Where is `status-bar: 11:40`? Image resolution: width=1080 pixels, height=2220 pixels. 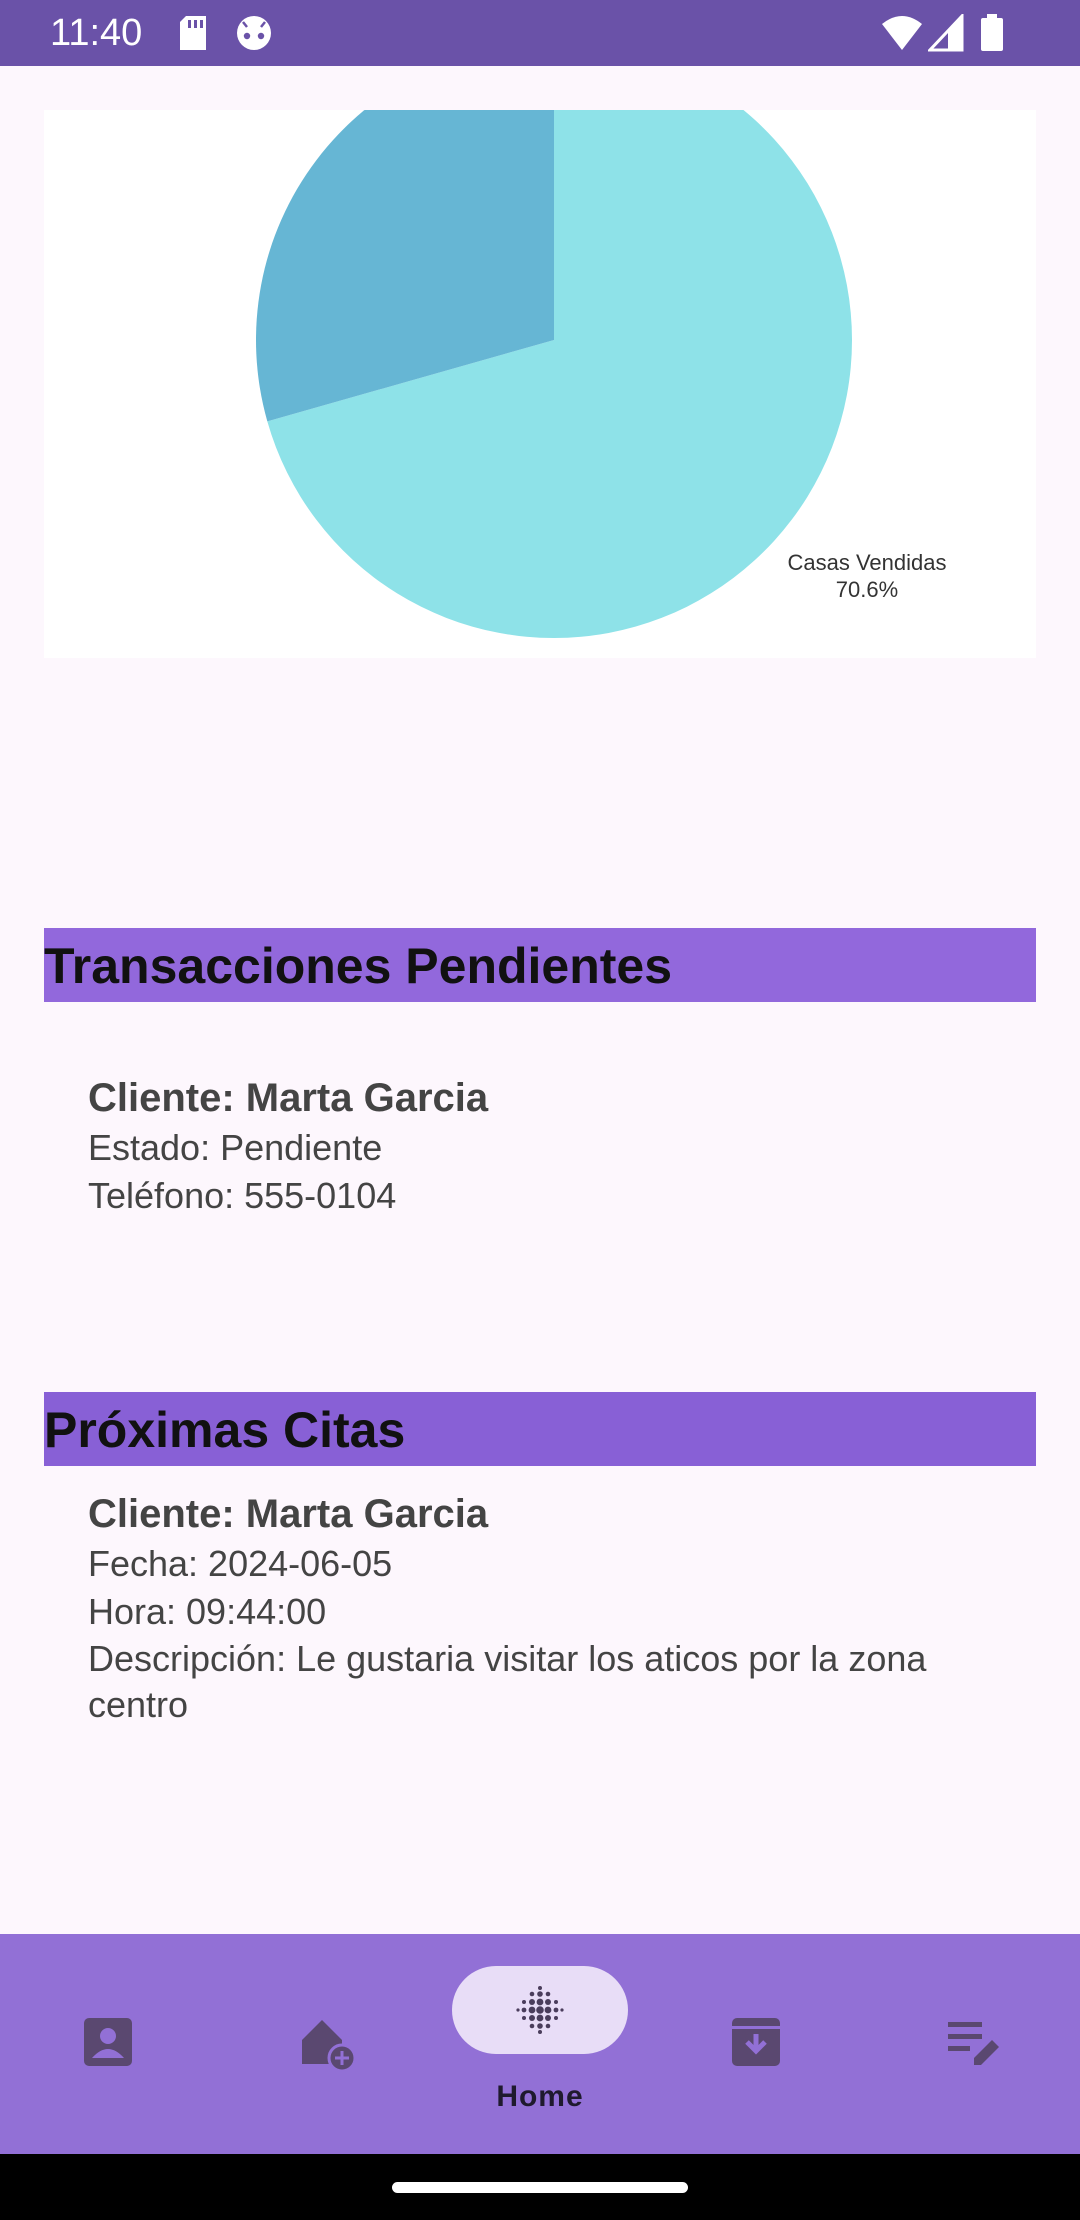
status-bar: 11:40 is located at coordinates (540, 33).